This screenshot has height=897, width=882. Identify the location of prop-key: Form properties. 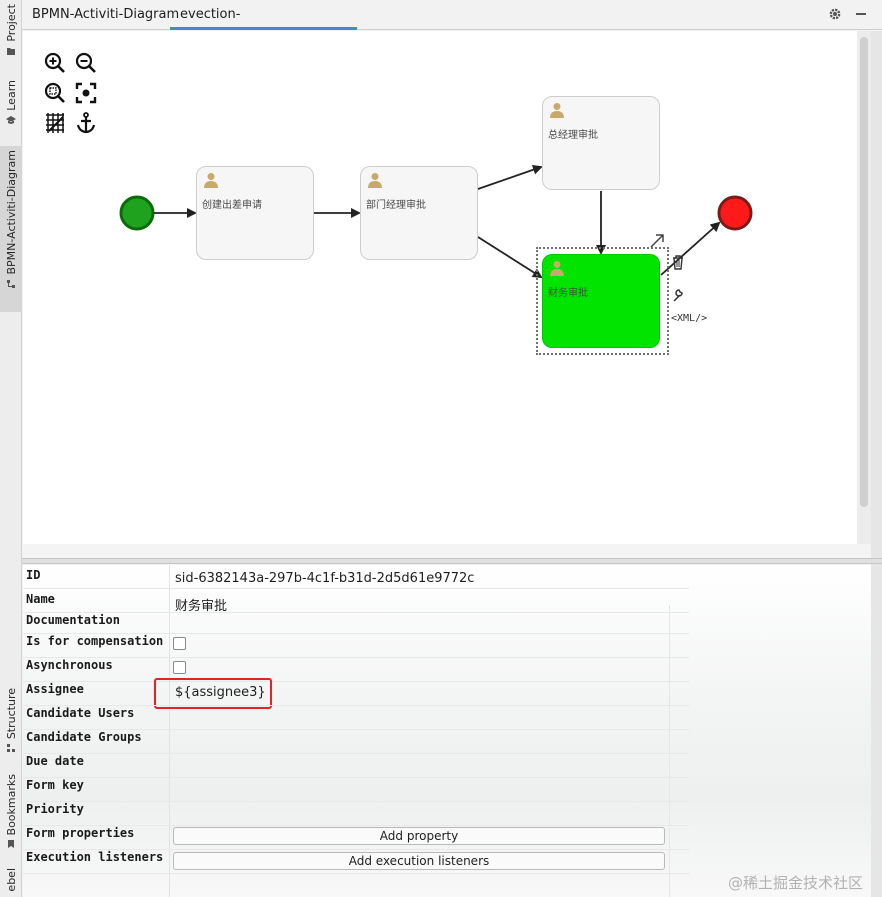
(80, 833).